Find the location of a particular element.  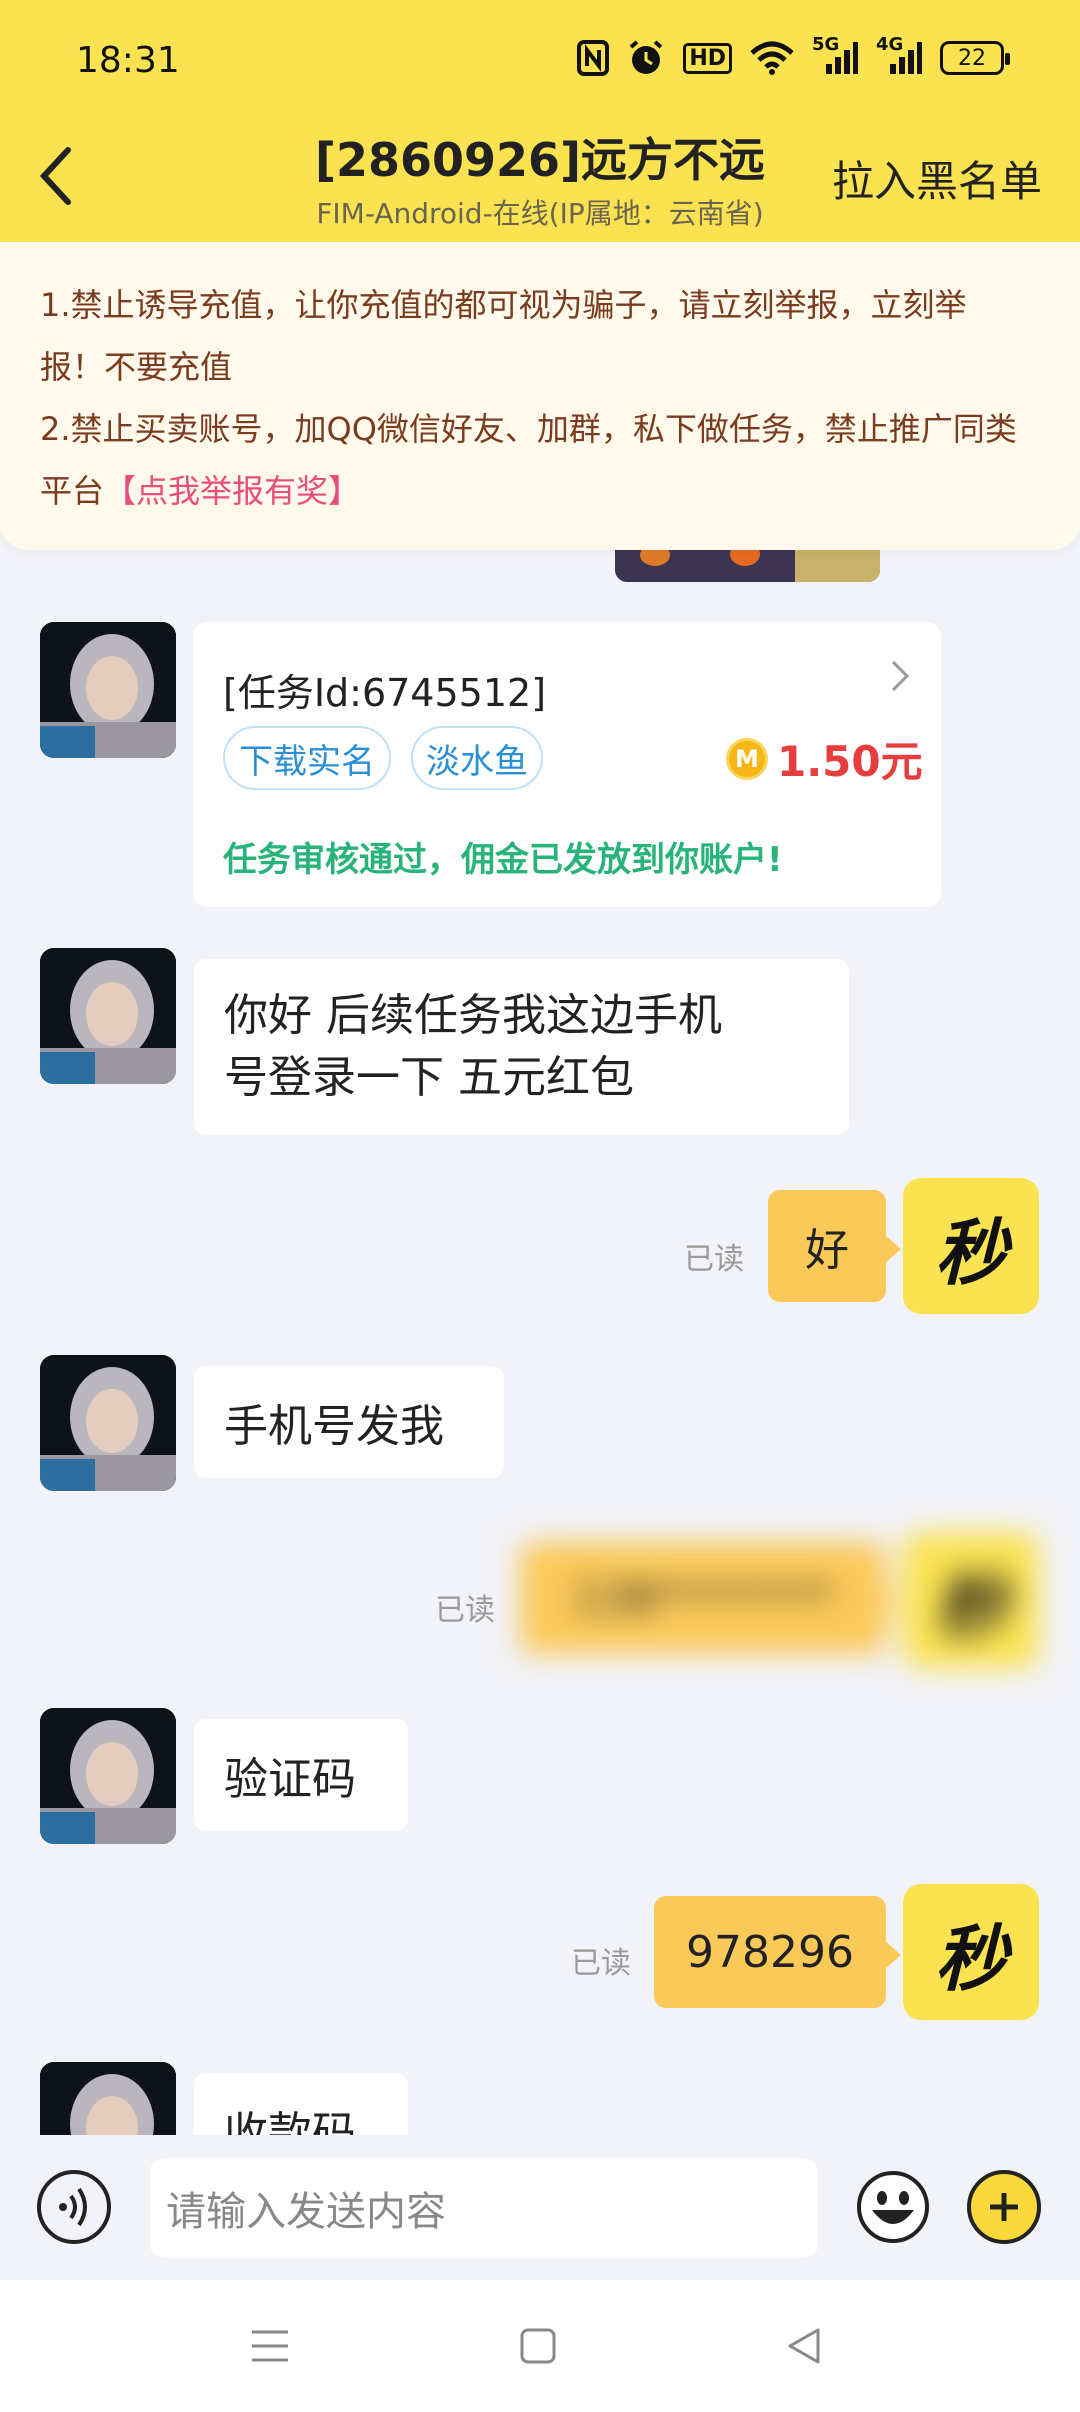

back-nav-icon is located at coordinates (804, 2346).